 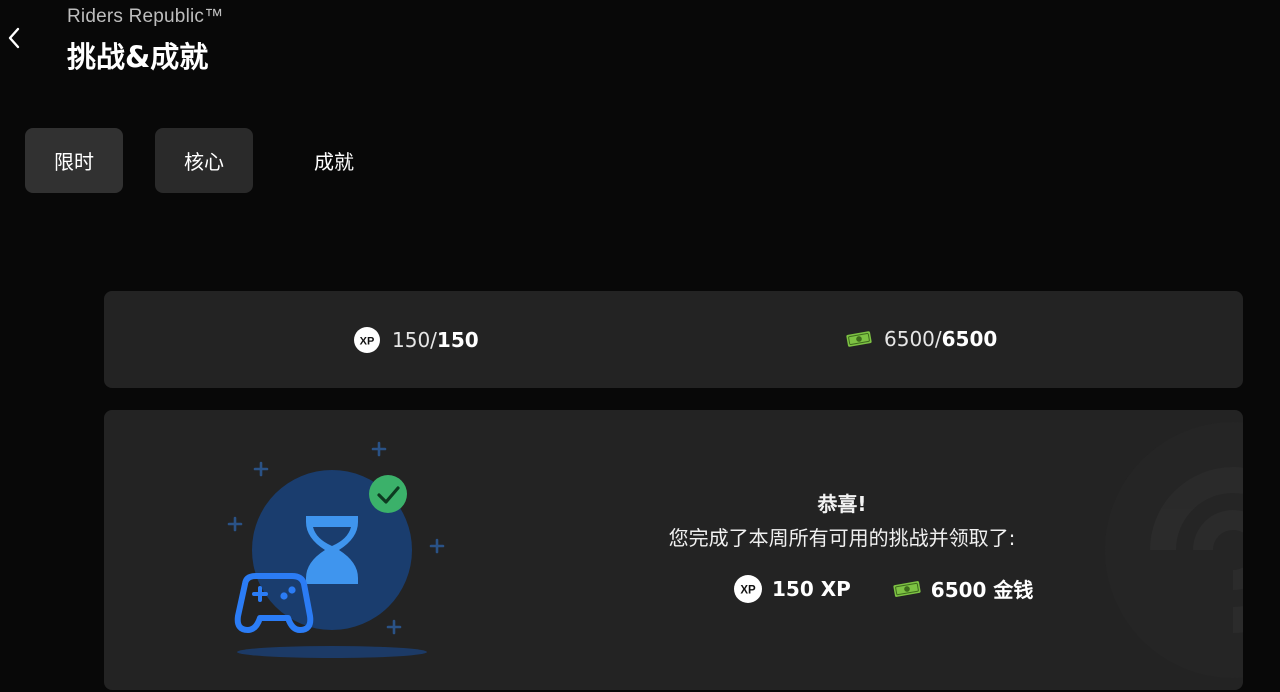 I want to click on money-progress: 6500/ 6500, so click(x=921, y=339).